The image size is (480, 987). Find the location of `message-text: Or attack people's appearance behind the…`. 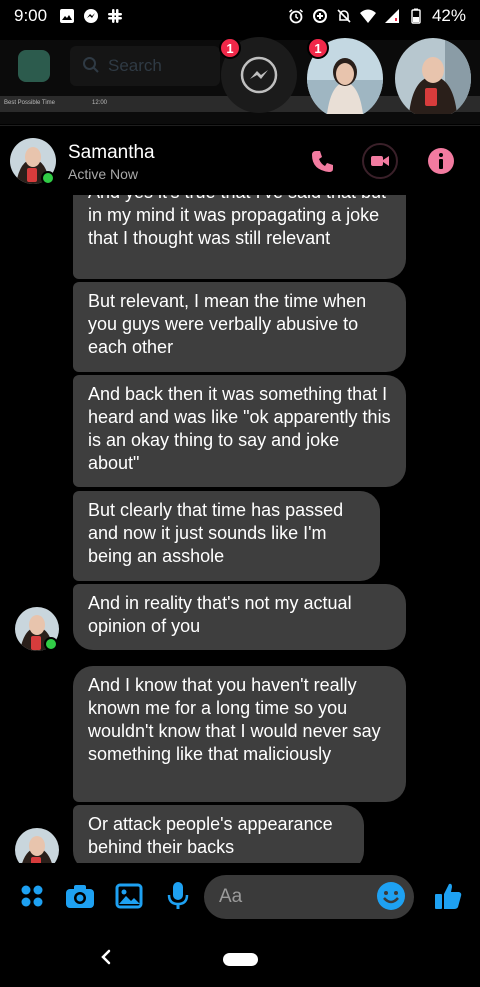

message-text: Or attack people's appearance behind the… is located at coordinates (210, 835).